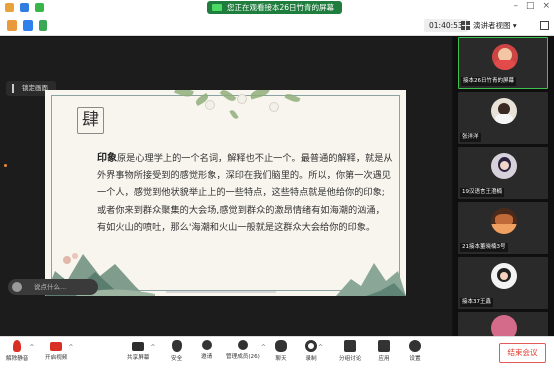 The image size is (554, 369). I want to click on invite-user-icon, so click(206, 345).